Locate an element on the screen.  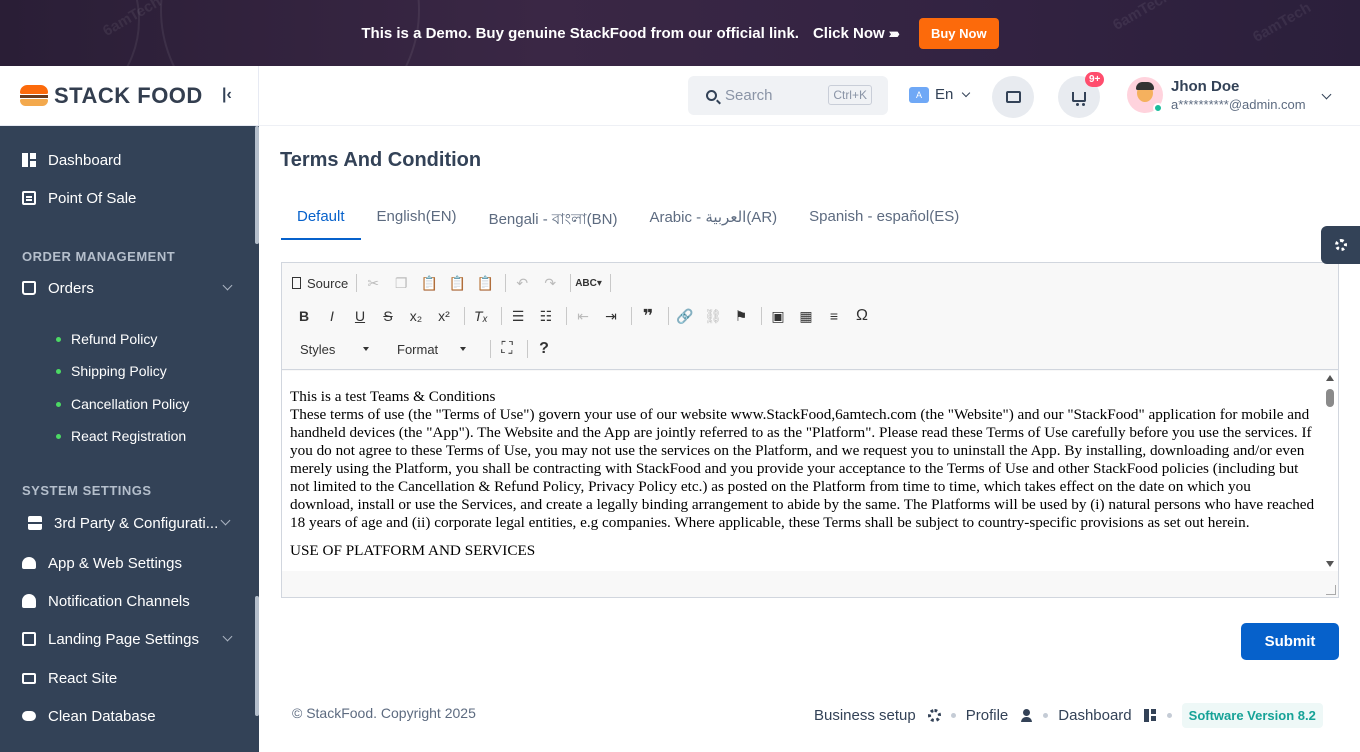
special-char-icon: Ω is located at coordinates (862, 316).